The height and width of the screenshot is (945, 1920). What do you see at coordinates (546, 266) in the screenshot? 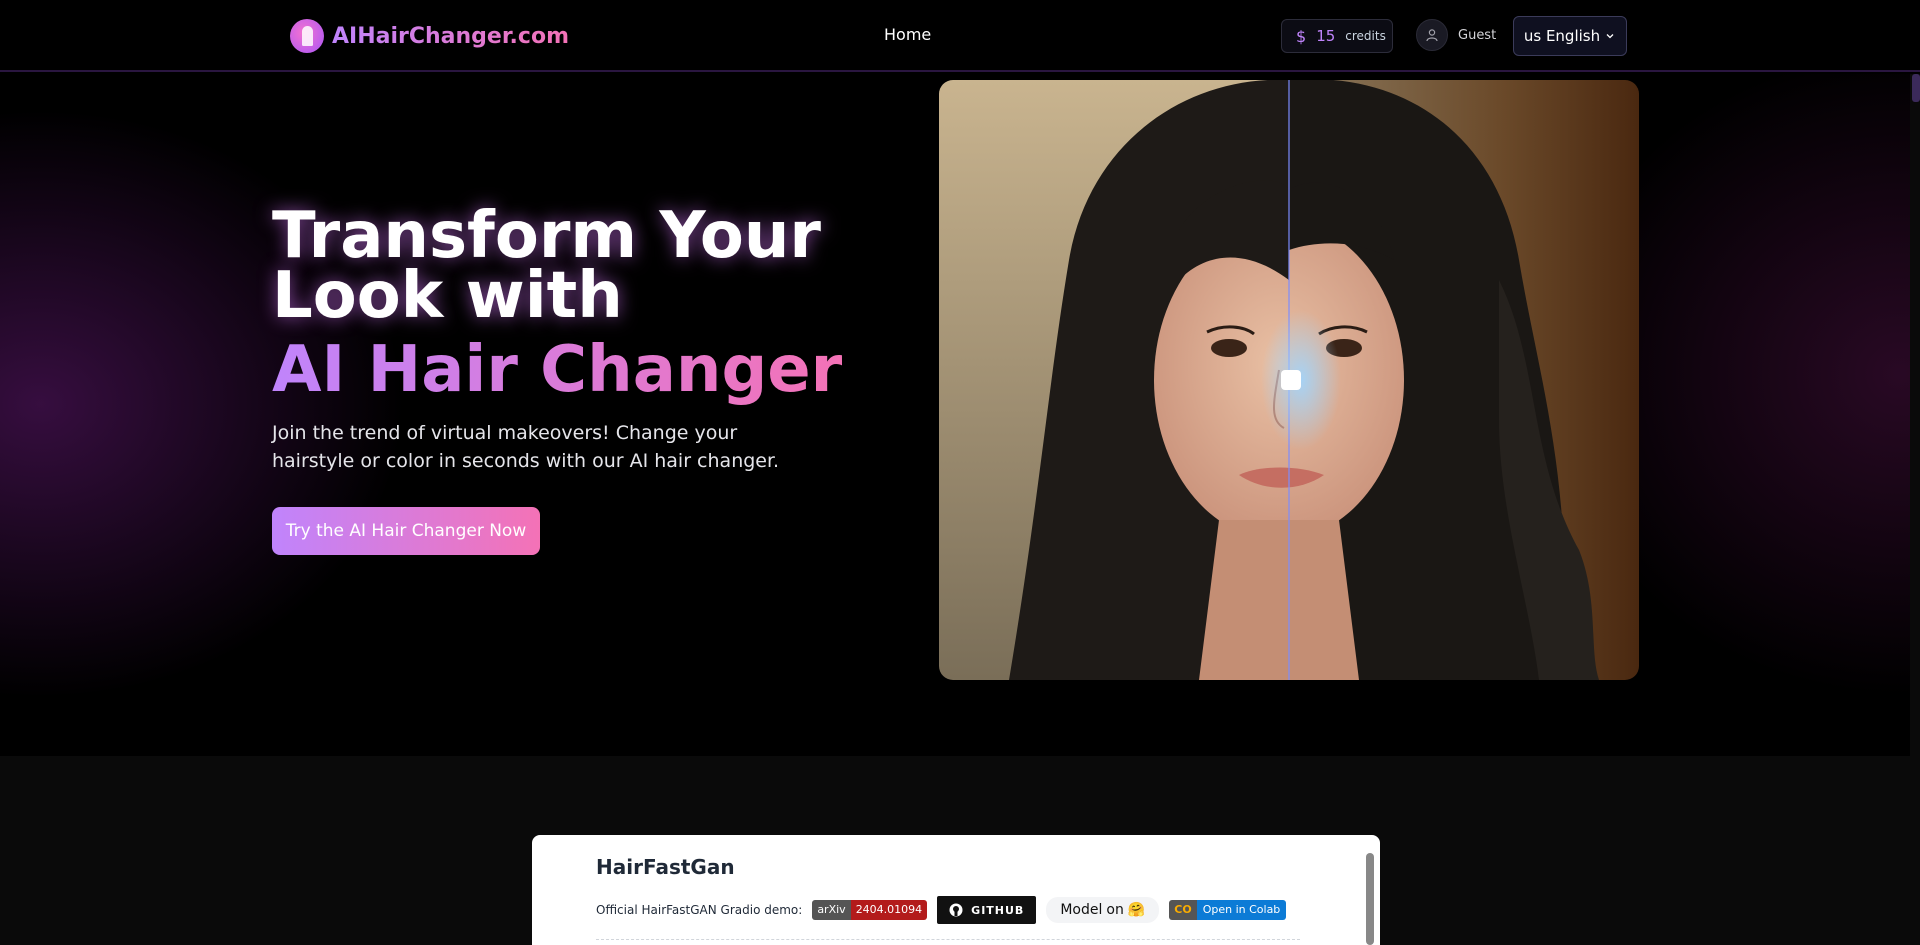
I see `hero-title: Transform Your Look with` at bounding box center [546, 266].